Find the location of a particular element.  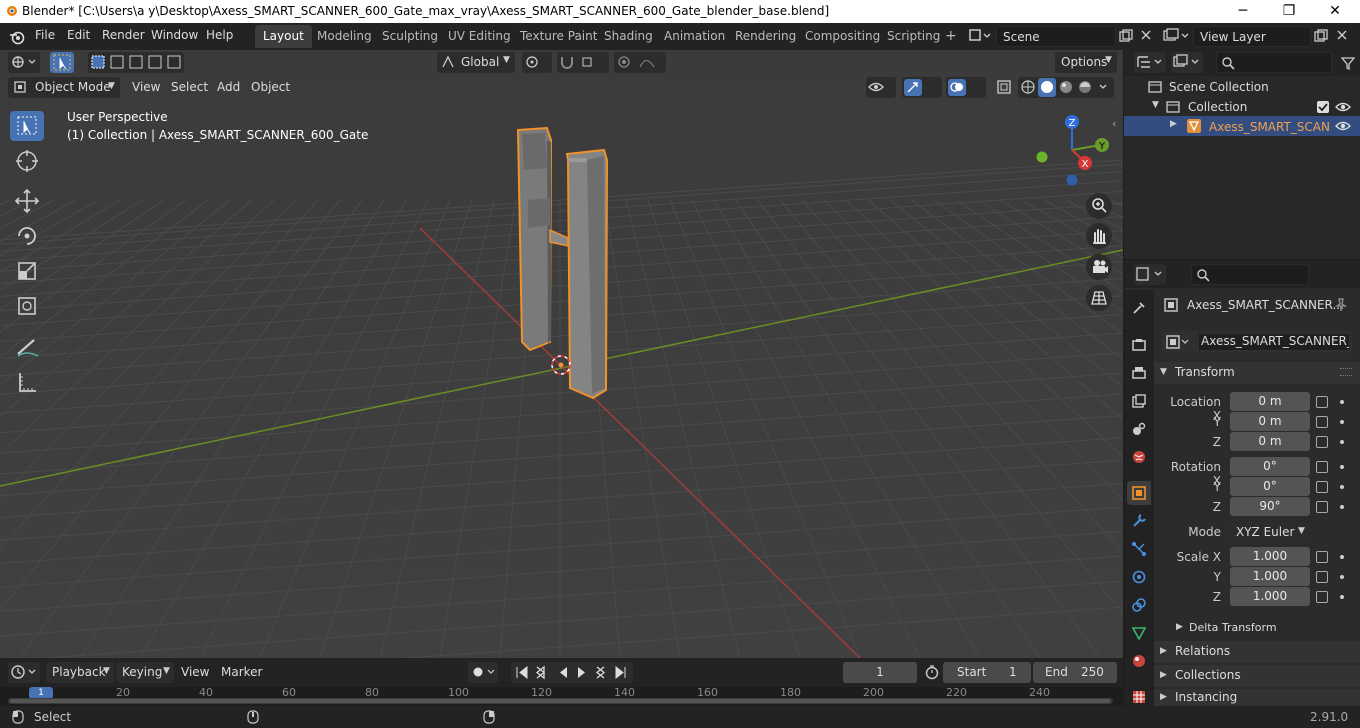

menu-add: Add is located at coordinates (228, 87).